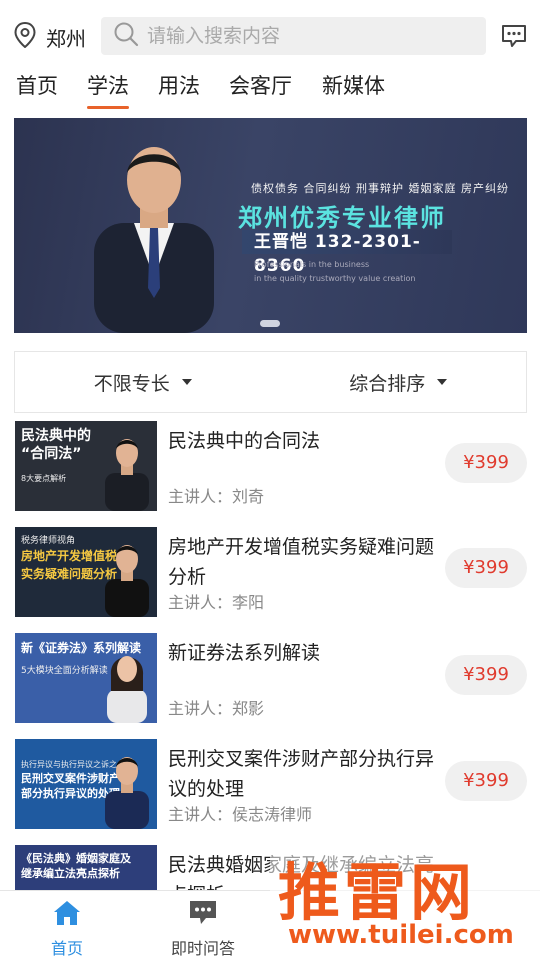 The width and height of the screenshot is (540, 960). Describe the element at coordinates (216, 708) in the screenshot. I see `course-lecturer: 主讲人：郑影` at that location.